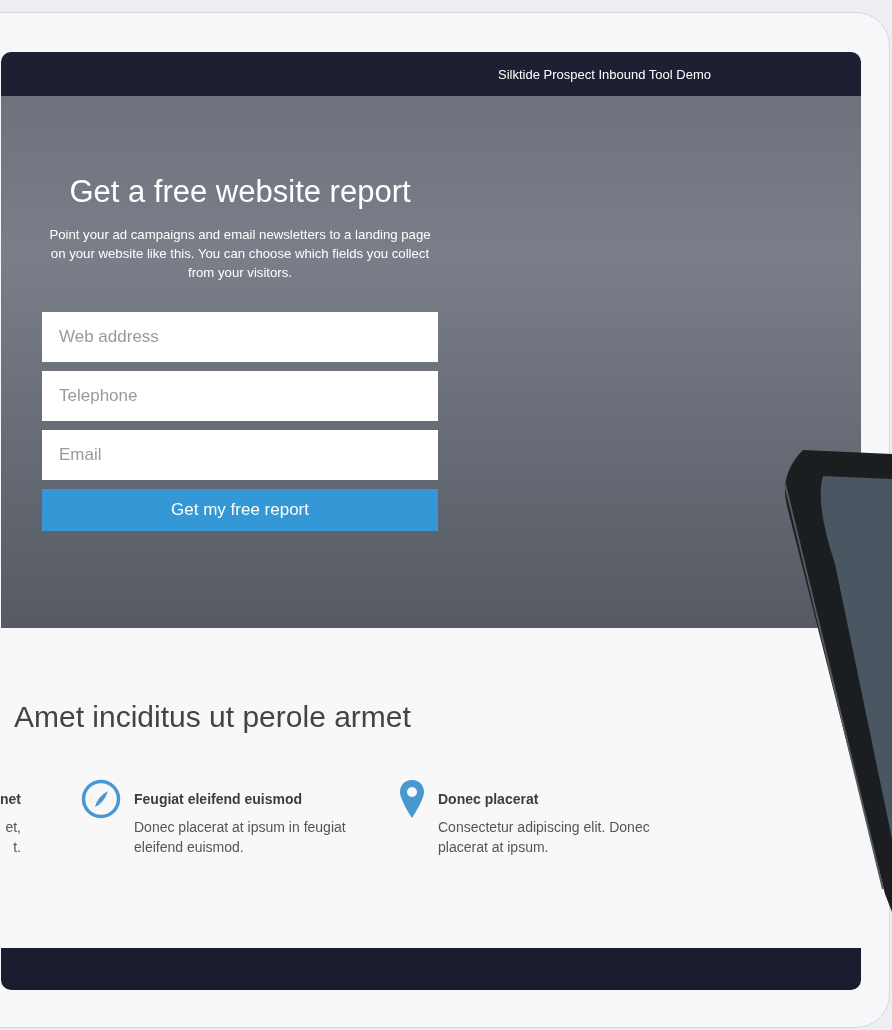  Describe the element at coordinates (12, 837) in the screenshot. I see `feature-description: et, t.` at that location.